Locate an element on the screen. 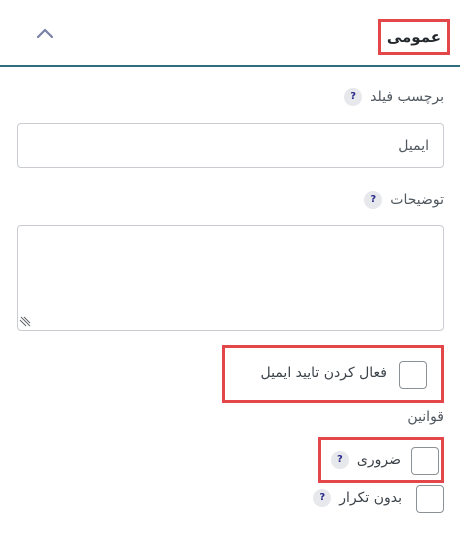 Image resolution: width=460 pixels, height=538 pixels. email-verification-label: فعال کردن تایید ایمیل is located at coordinates (323, 373).